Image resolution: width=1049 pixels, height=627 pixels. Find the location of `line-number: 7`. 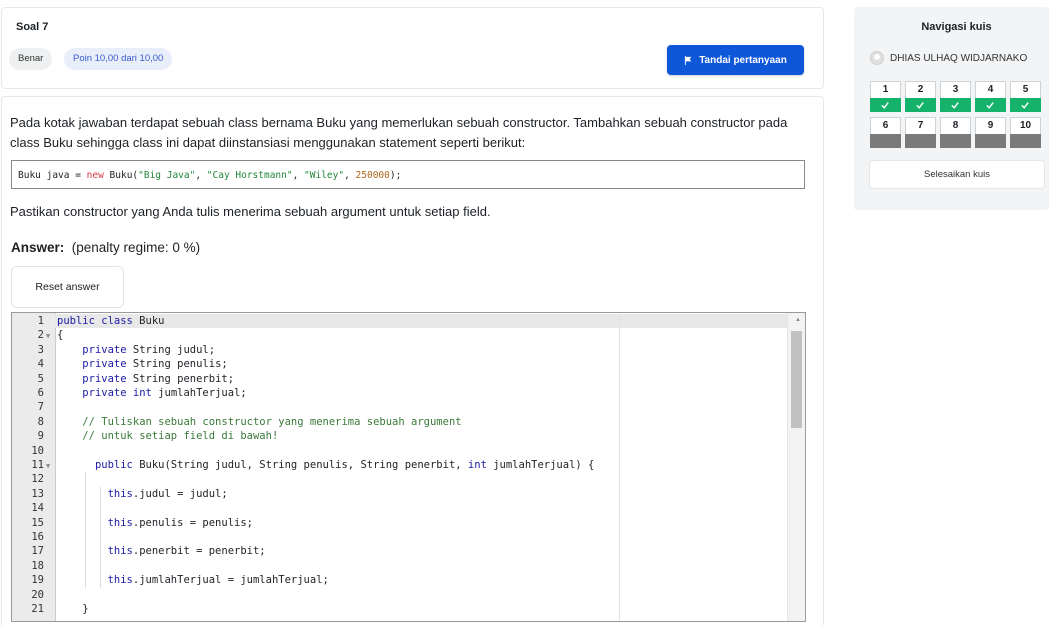

line-number: 7 is located at coordinates (33, 407).